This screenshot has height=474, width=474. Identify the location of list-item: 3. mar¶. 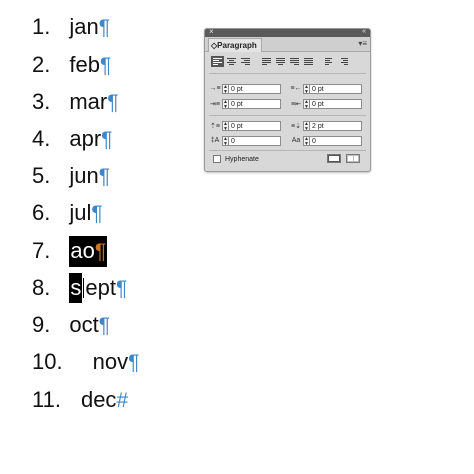
(75, 102).